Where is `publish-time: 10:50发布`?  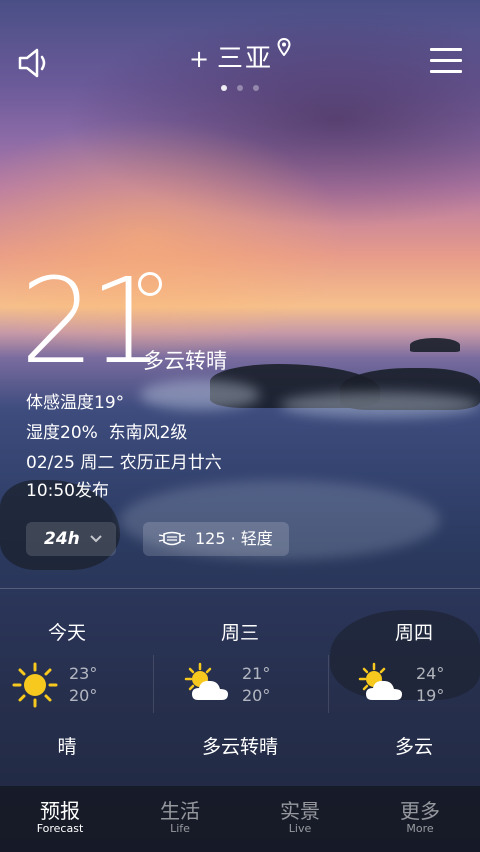
publish-time: 10:50发布 is located at coordinates (67, 491).